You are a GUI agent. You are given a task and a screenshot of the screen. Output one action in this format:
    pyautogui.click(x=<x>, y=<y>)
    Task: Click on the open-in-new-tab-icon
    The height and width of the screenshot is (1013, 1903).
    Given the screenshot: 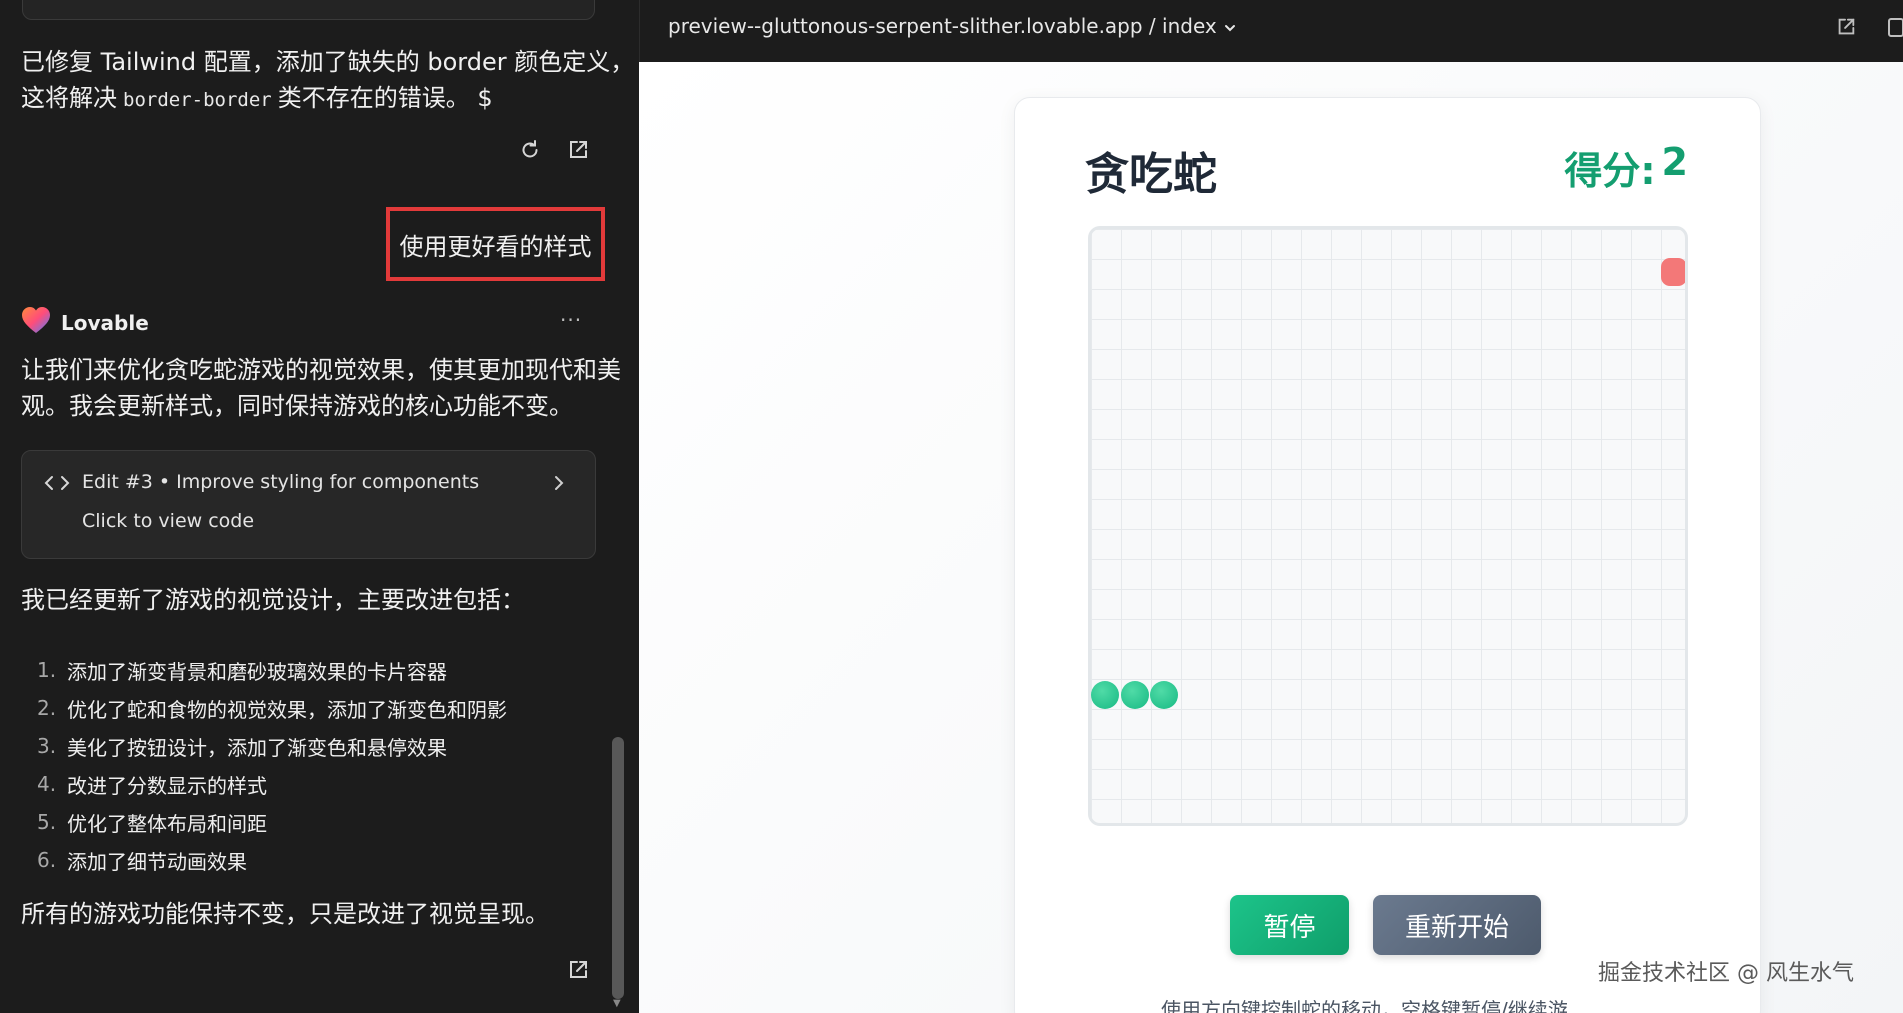 What is the action you would take?
    pyautogui.click(x=1846, y=27)
    